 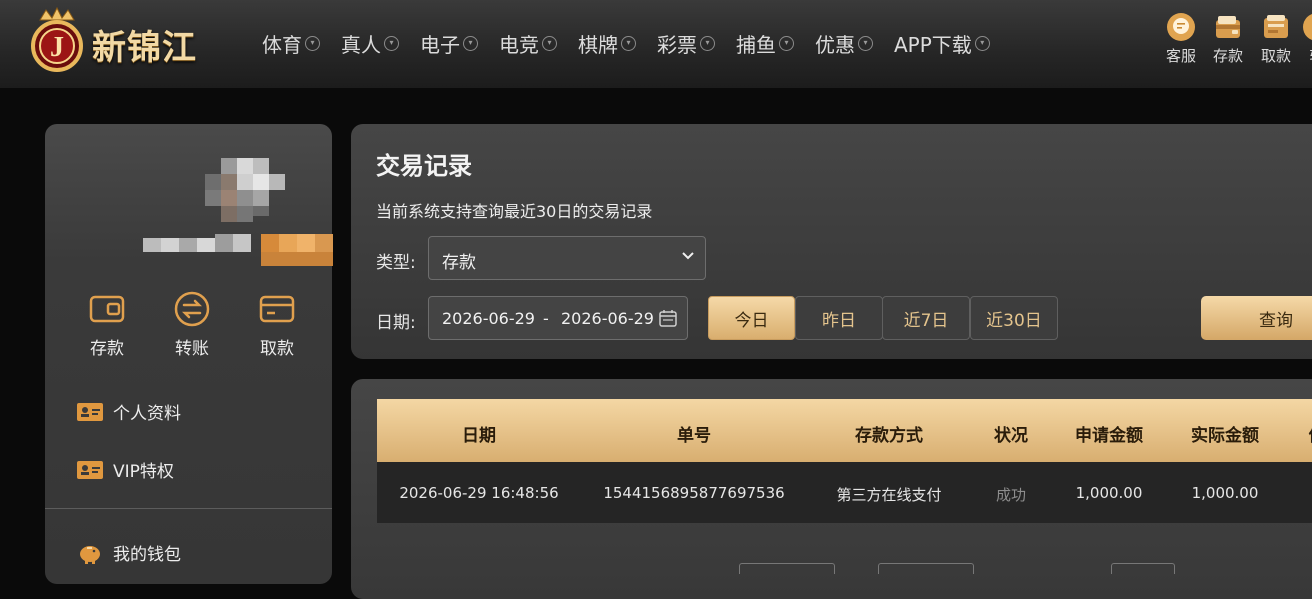 What do you see at coordinates (1109, 433) in the screenshot?
I see `col-header-request-amount: 申请金额` at bounding box center [1109, 433].